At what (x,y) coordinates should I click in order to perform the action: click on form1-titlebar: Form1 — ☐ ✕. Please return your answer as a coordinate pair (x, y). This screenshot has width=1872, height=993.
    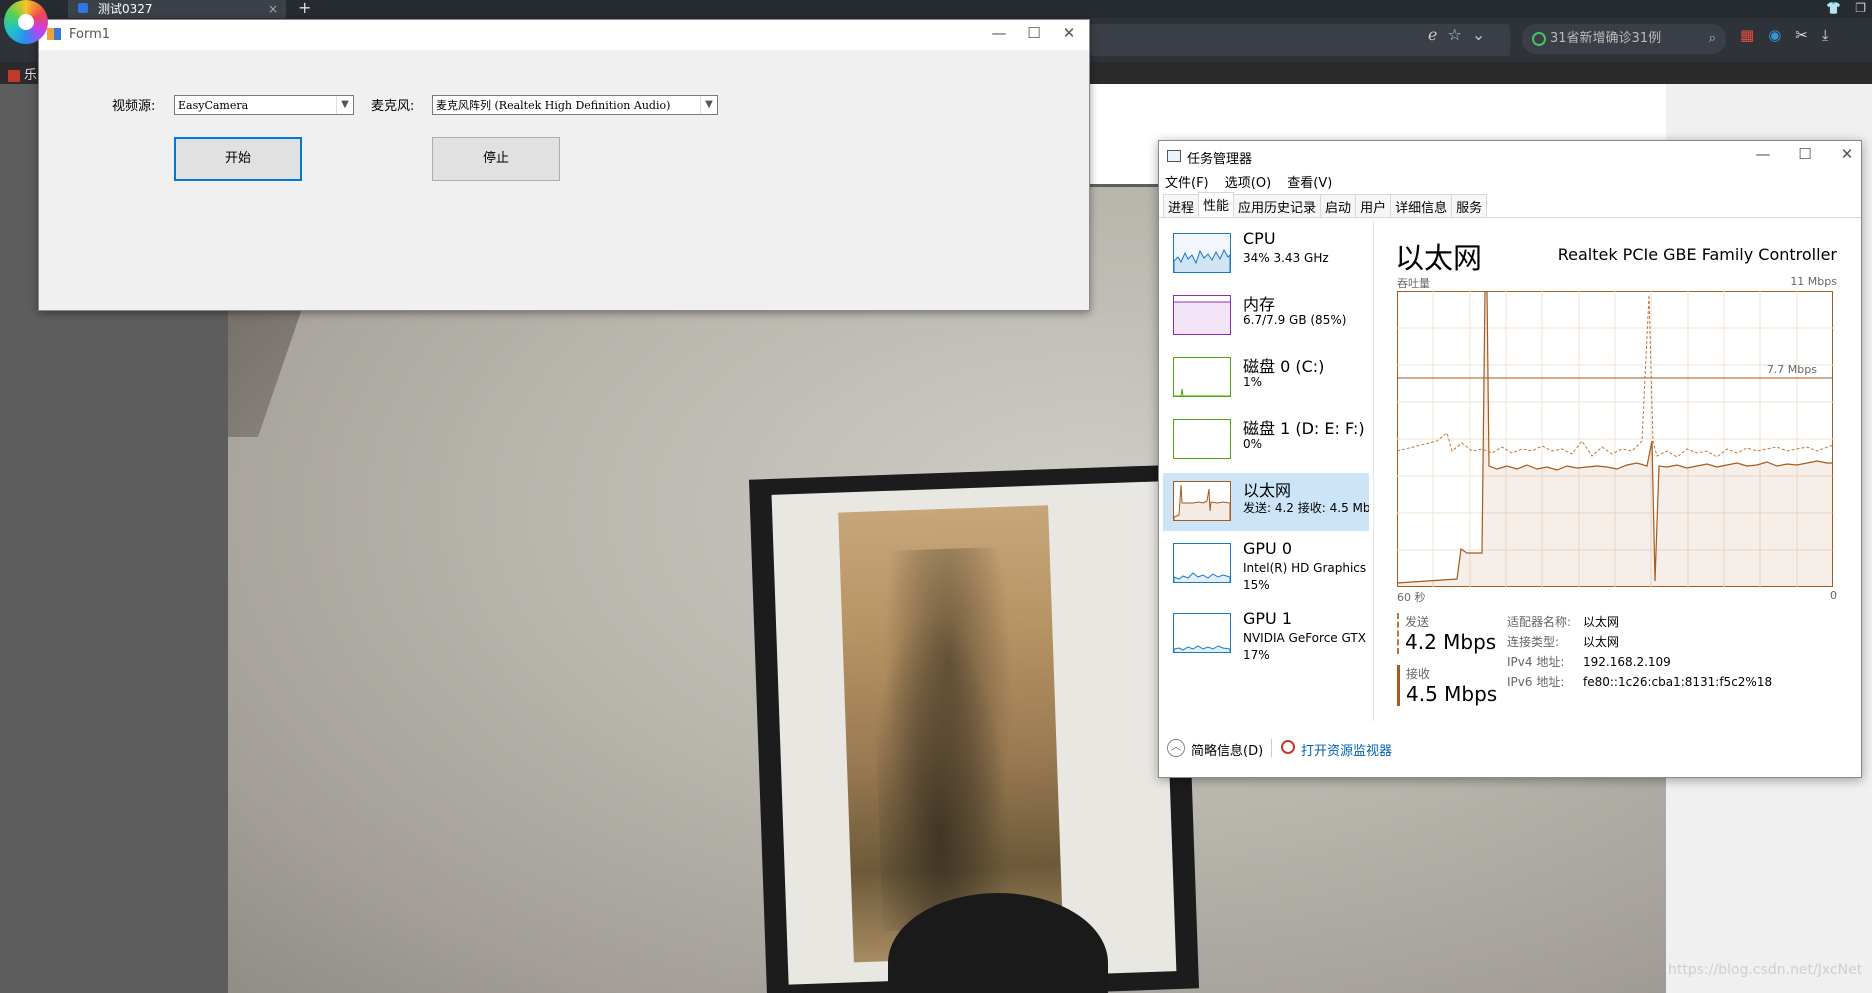
    Looking at the image, I should click on (564, 35).